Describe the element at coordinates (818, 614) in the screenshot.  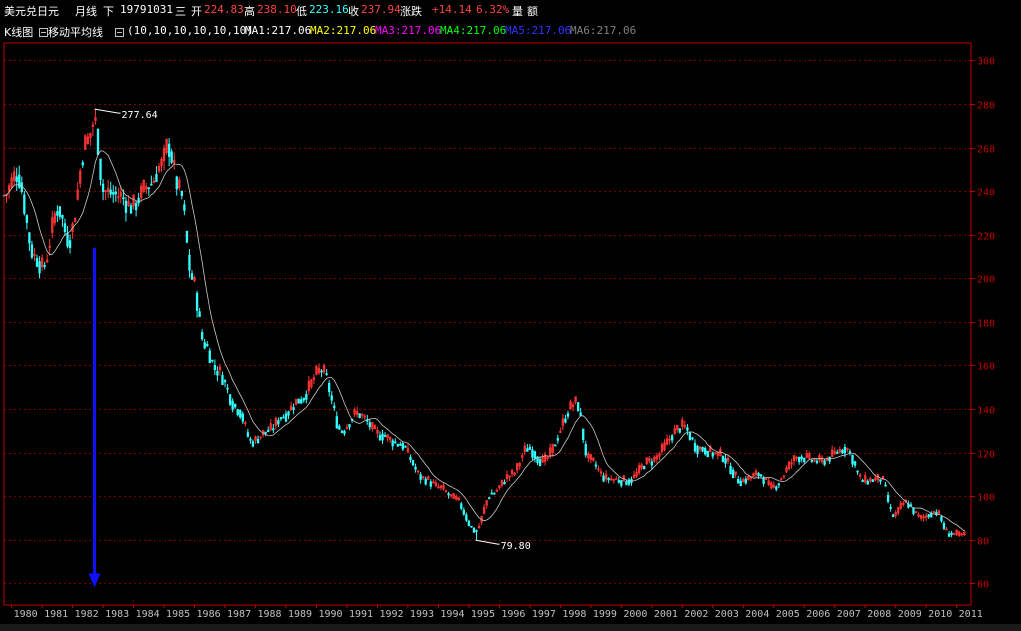
I see `x-tick-label: 2006` at that location.